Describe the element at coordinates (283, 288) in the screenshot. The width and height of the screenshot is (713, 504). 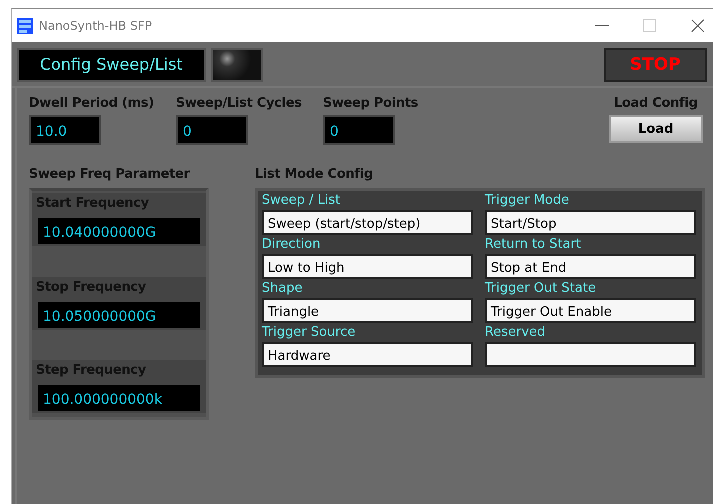
I see `field-label: Shape` at that location.